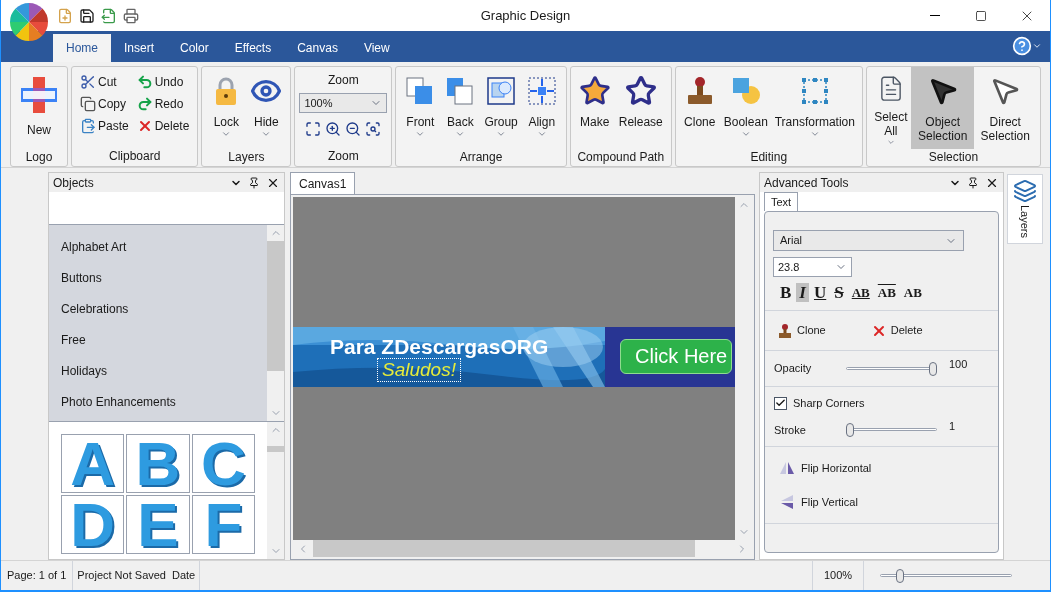 The image size is (1051, 592). Describe the element at coordinates (881, 468) in the screenshot. I see `flip-button: Flip Horizontal` at that location.